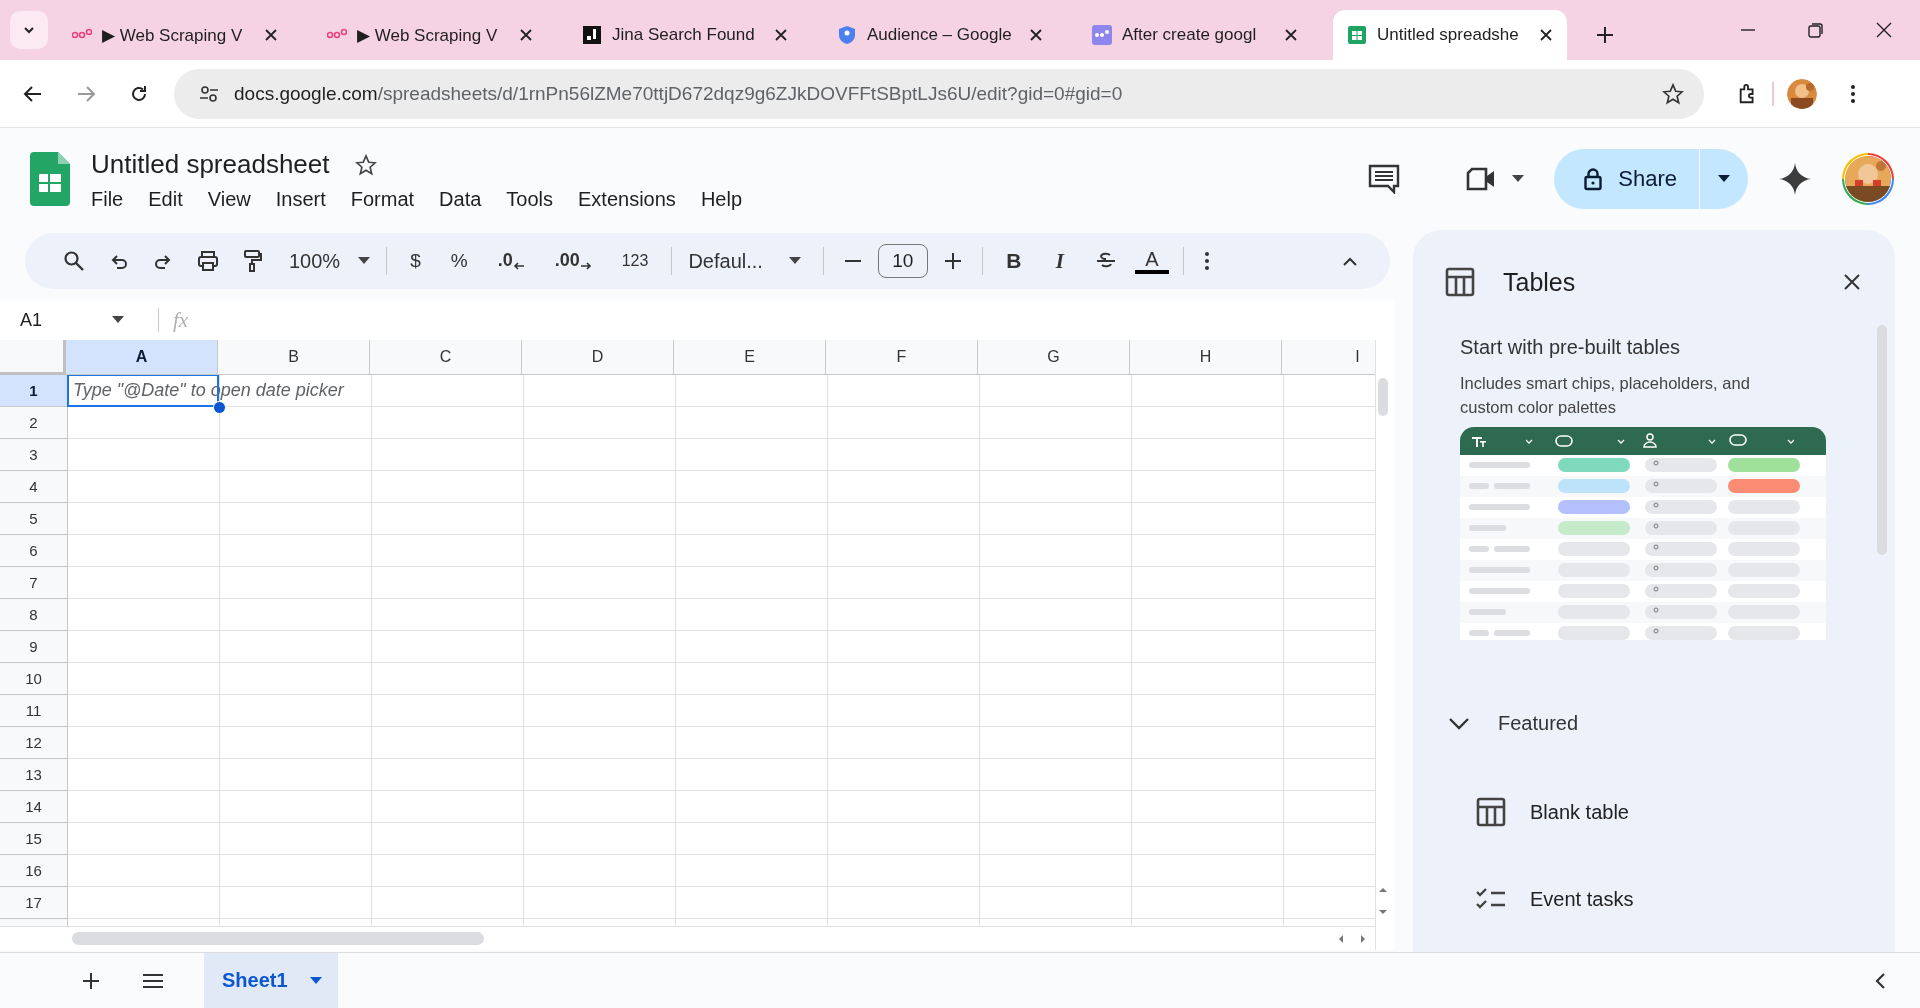 The height and width of the screenshot is (1008, 1920). I want to click on menu-item: Insert, so click(300, 199).